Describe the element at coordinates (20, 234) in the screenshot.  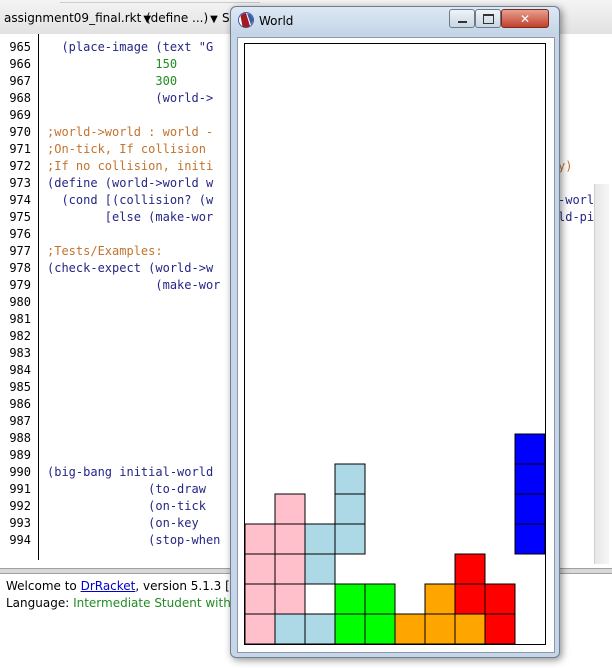
I see `line-number: 976` at that location.